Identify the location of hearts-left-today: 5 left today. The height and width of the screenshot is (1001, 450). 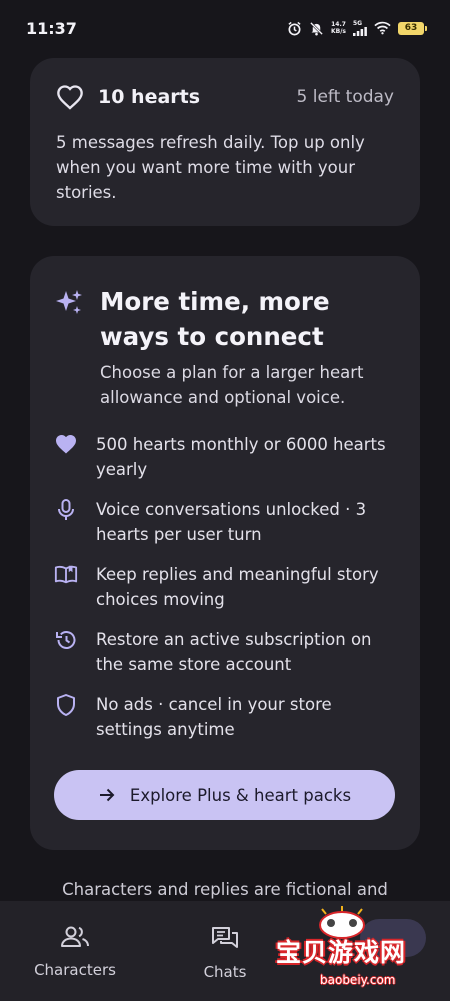
(345, 97).